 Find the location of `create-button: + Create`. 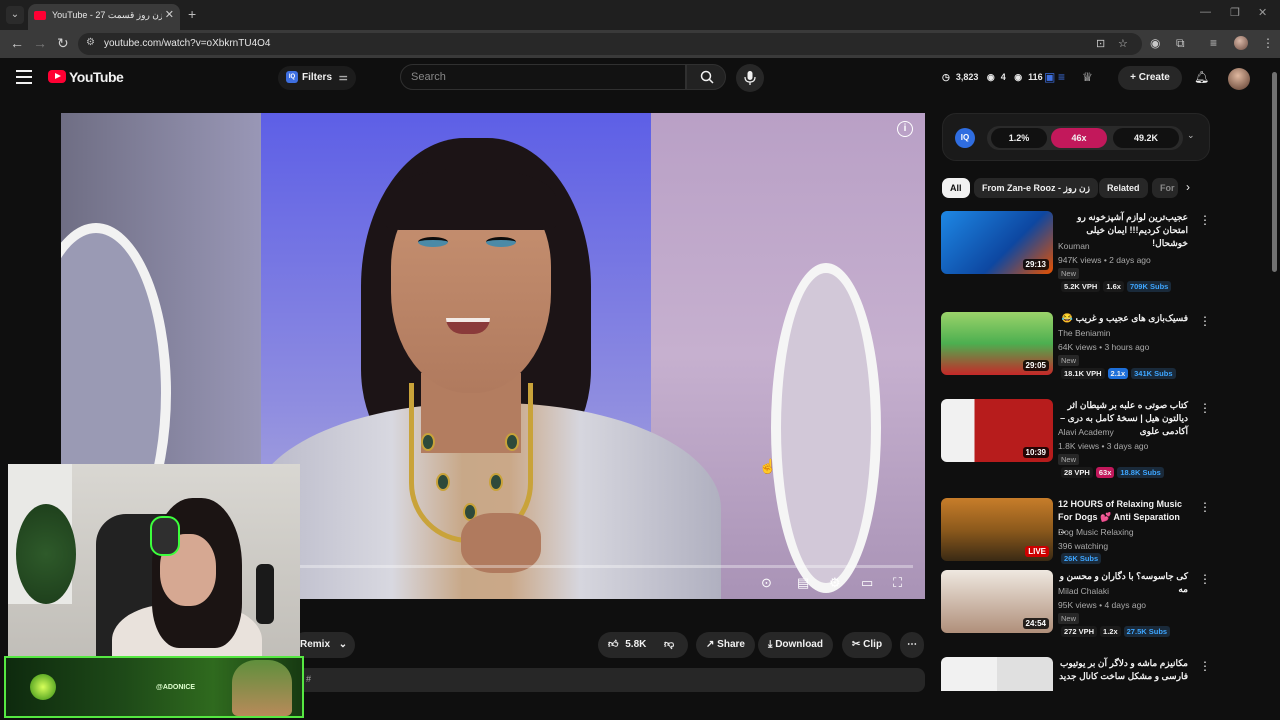

create-button: + Create is located at coordinates (1150, 78).